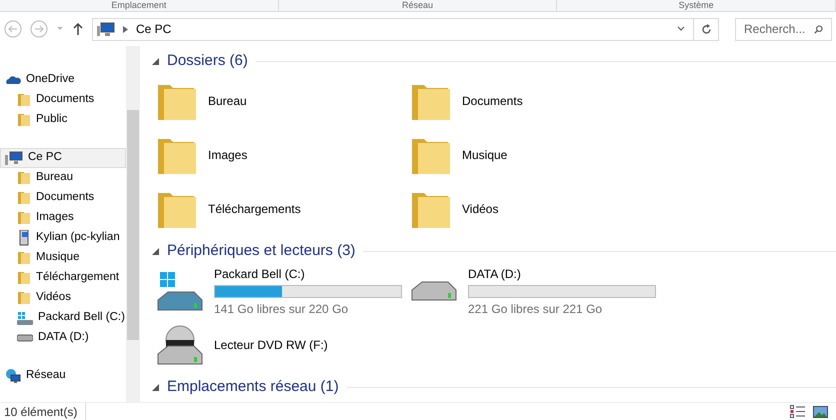 Image resolution: width=836 pixels, height=420 pixels. What do you see at coordinates (480, 209) in the screenshot?
I see `folder-name: Vidéos` at bounding box center [480, 209].